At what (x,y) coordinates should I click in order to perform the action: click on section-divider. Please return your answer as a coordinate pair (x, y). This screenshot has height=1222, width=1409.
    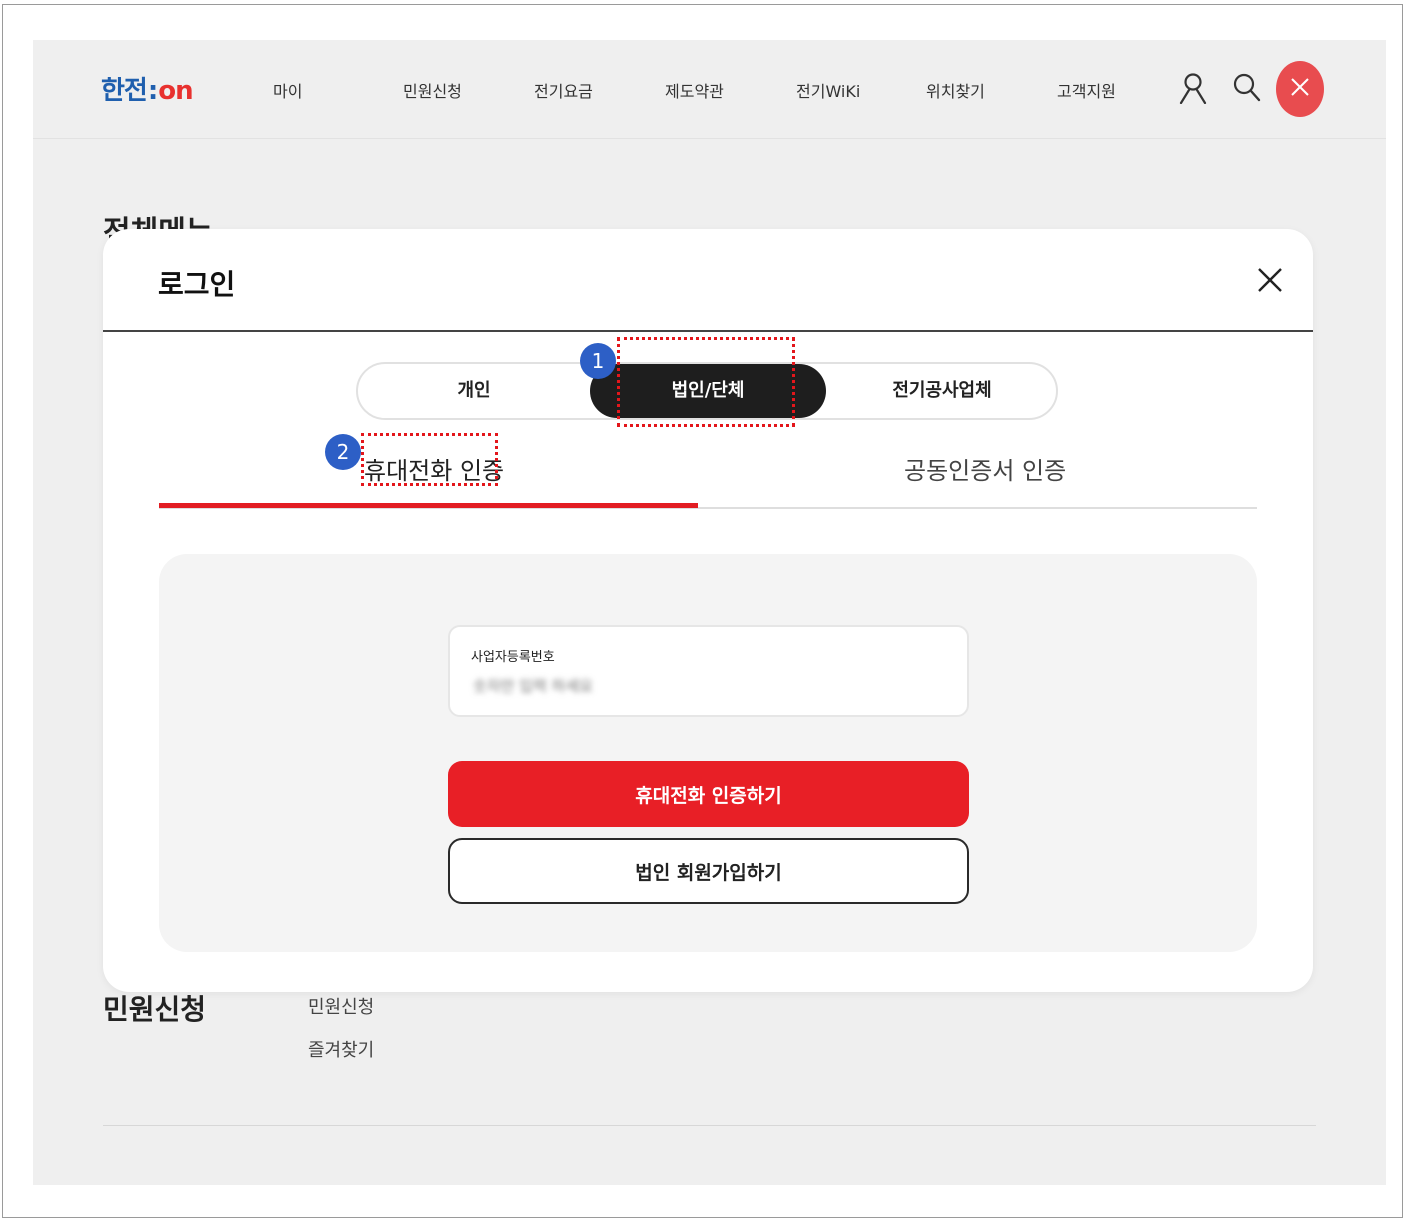
    Looking at the image, I should click on (709, 1125).